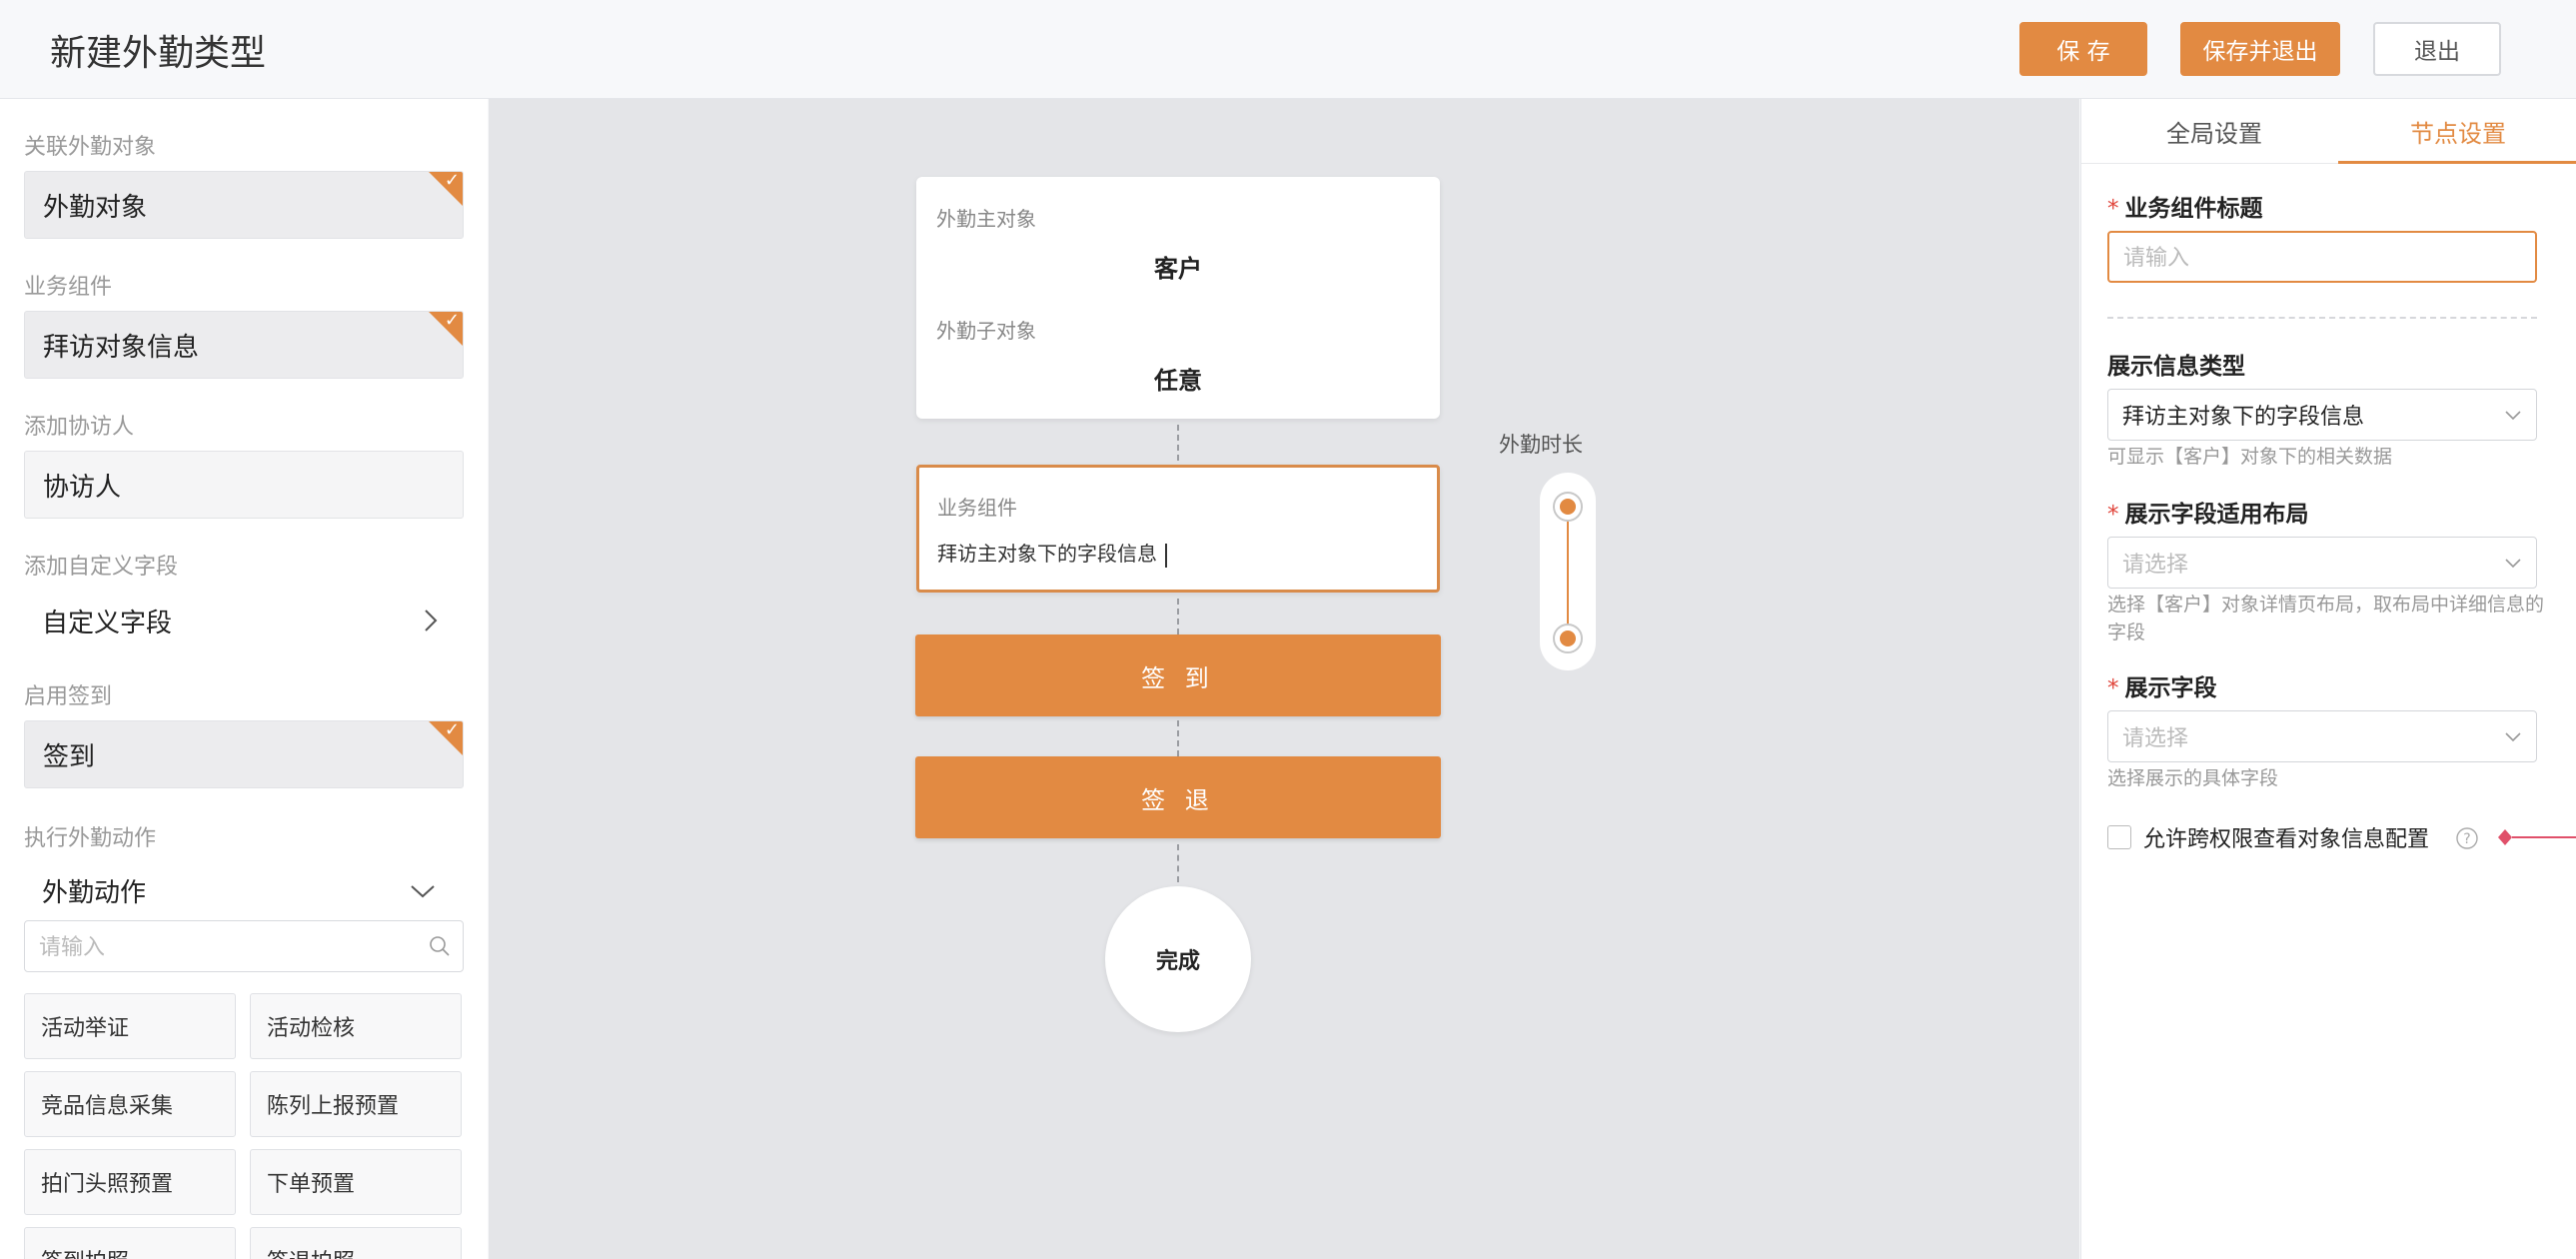 This screenshot has height=1259, width=2576. Describe the element at coordinates (2250, 457) in the screenshot. I see `info-type-hint: 可显示【客户】对象下的相关数据` at that location.